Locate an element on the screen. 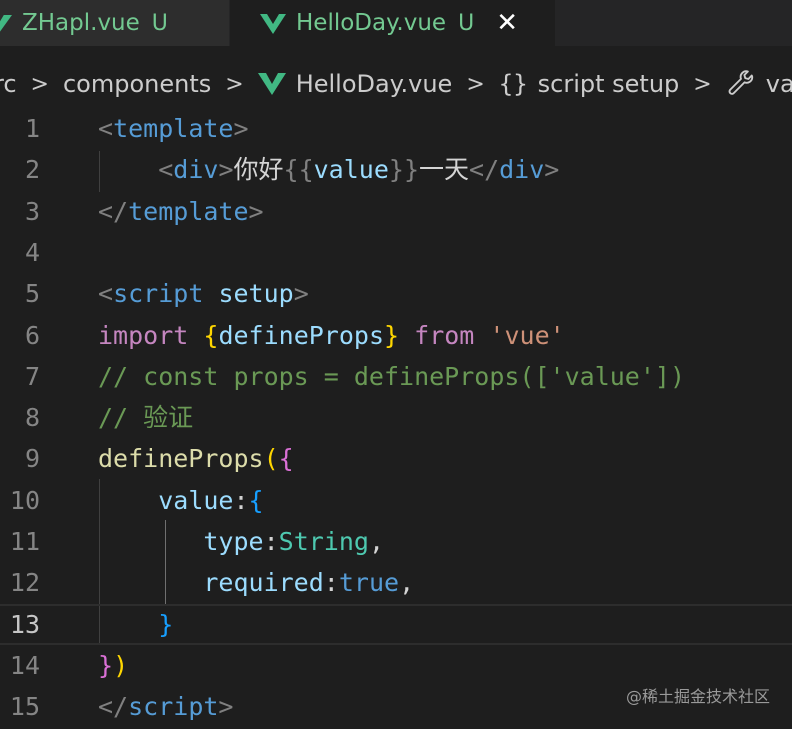  code-token: from is located at coordinates (444, 335).